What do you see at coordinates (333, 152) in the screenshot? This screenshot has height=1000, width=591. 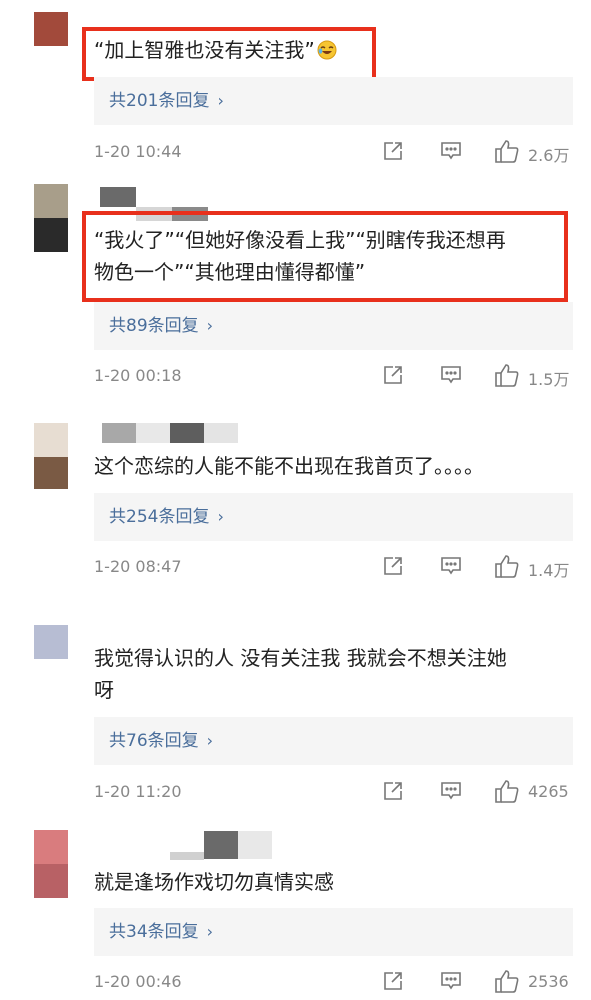 I see `comment-meta: 1-20 10:44 2.6万` at bounding box center [333, 152].